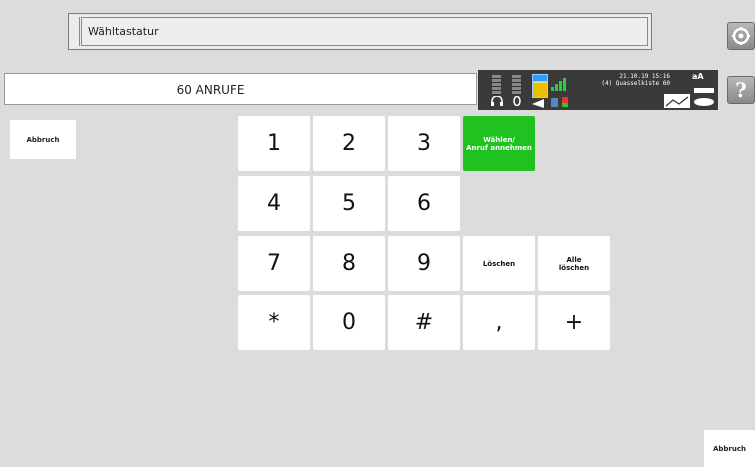 The width and height of the screenshot is (755, 467). I want to click on help-button: ?, so click(741, 90).